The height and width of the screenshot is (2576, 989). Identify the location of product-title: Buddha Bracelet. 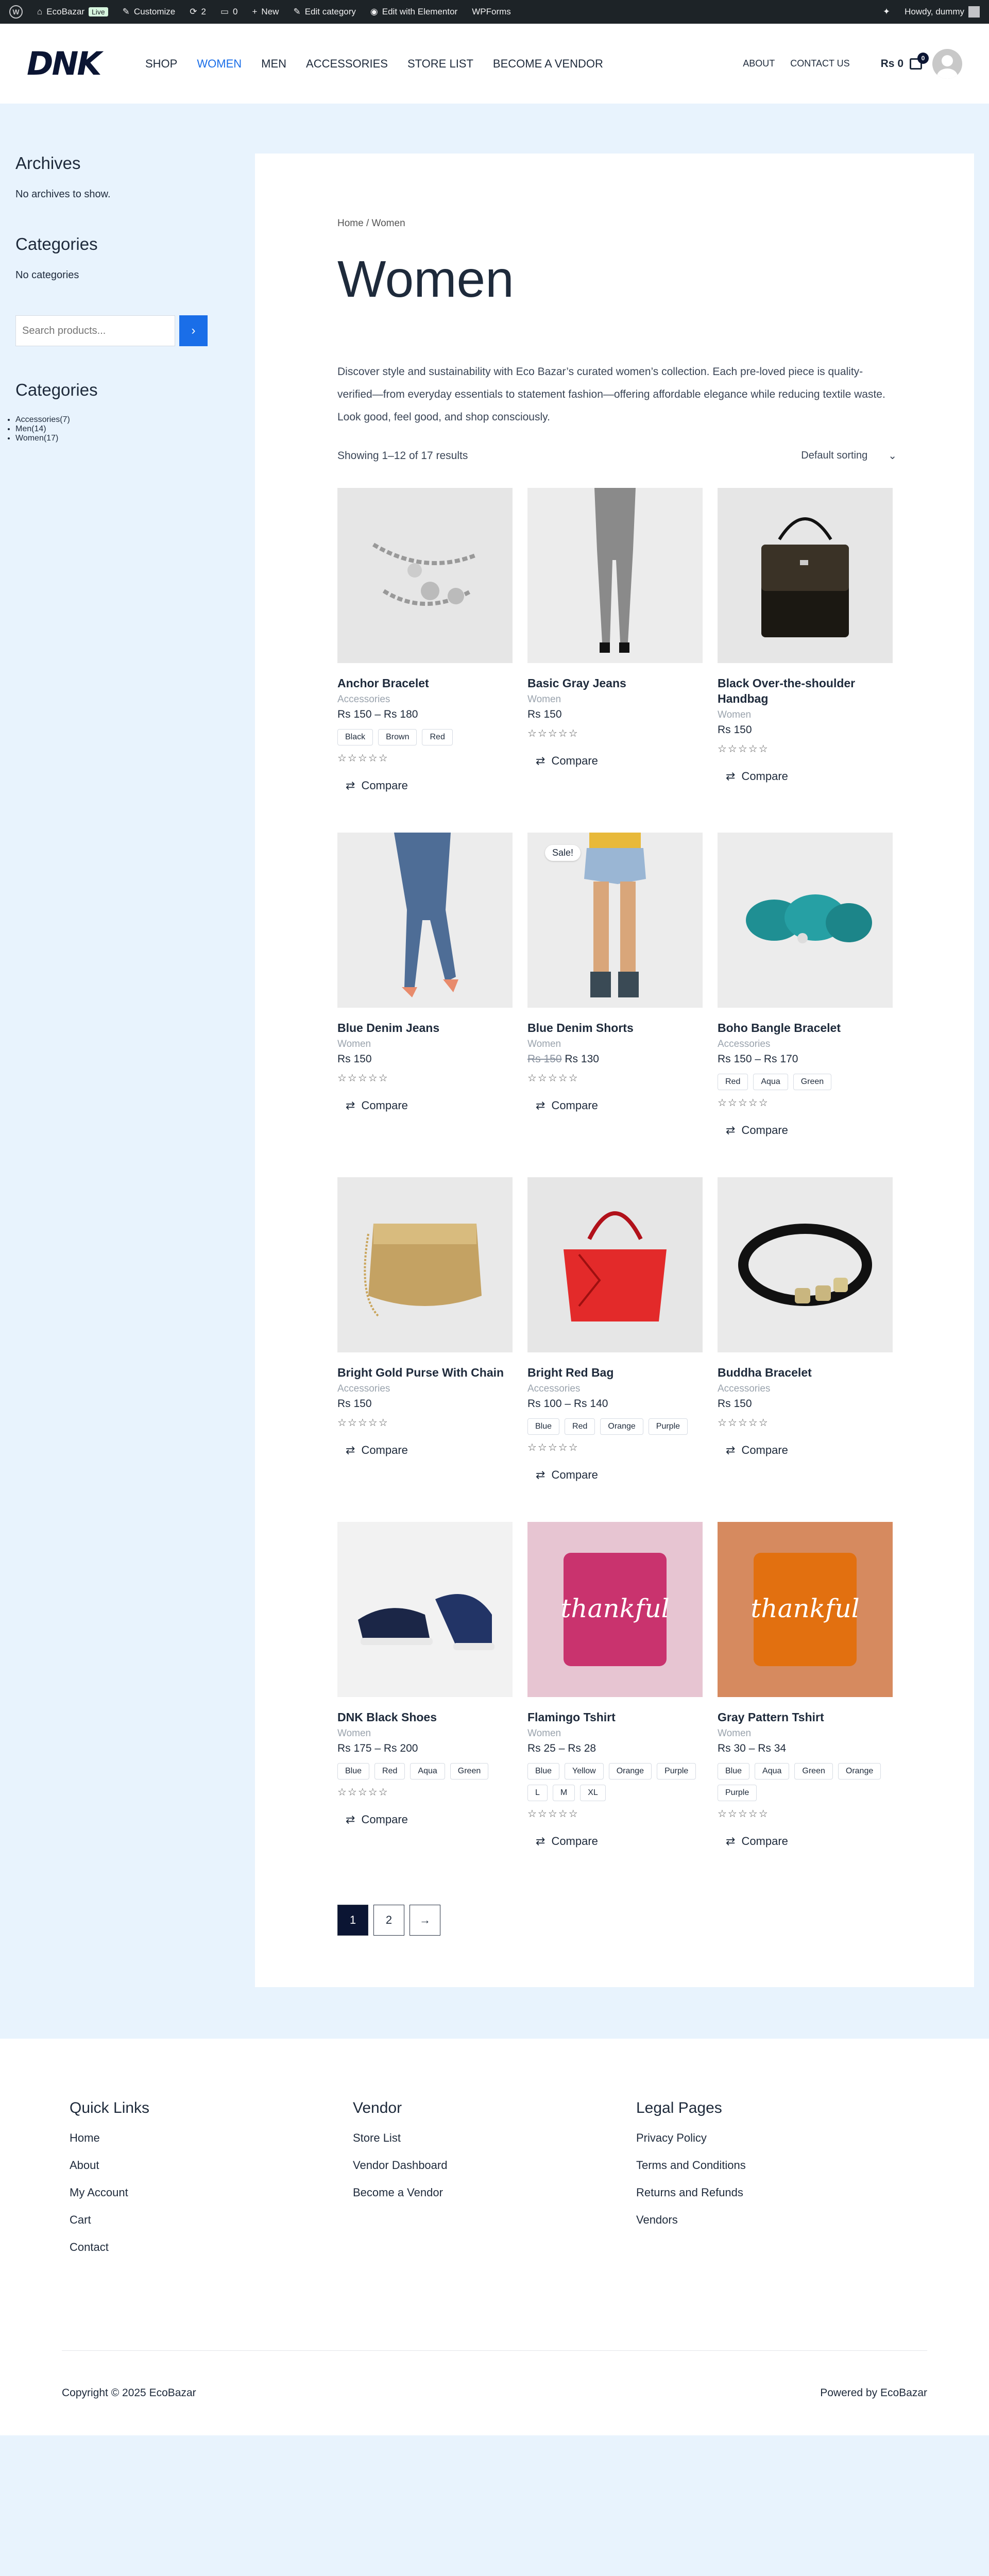
(805, 1372).